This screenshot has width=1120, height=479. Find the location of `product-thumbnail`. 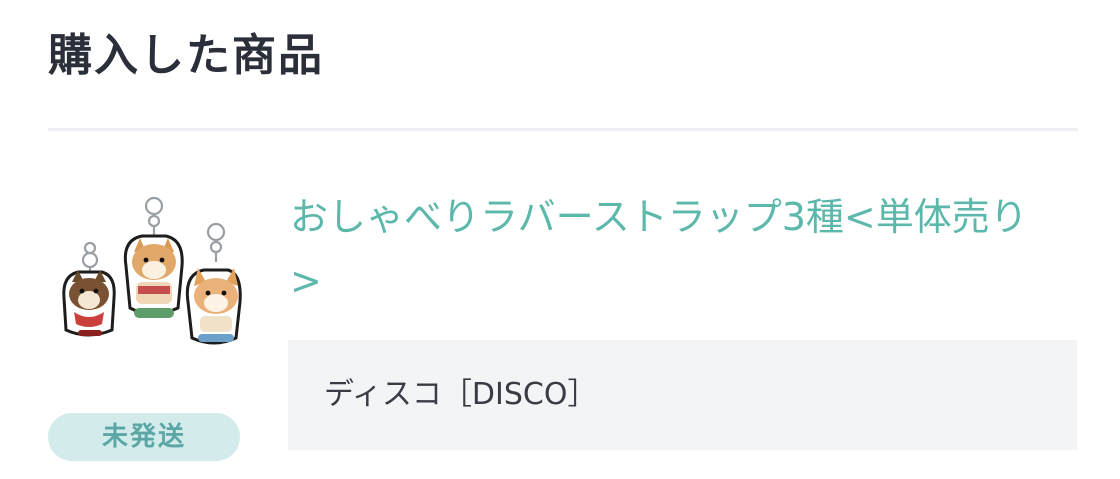

product-thumbnail is located at coordinates (146, 270).